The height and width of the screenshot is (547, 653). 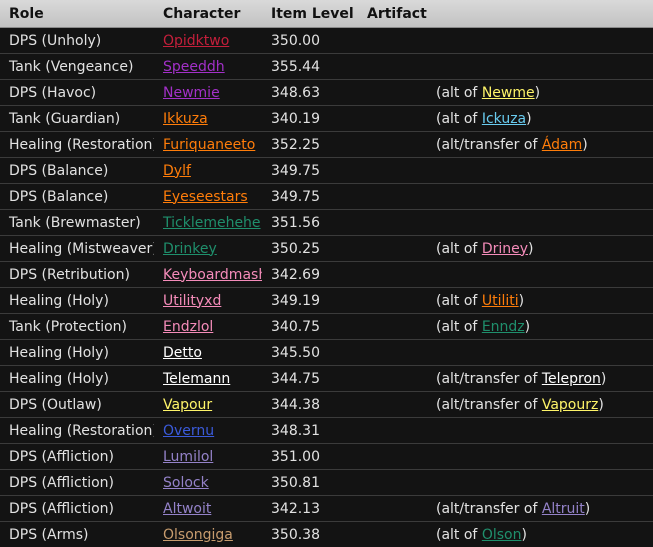 What do you see at coordinates (188, 327) in the screenshot?
I see `character-link: Endzlol` at bounding box center [188, 327].